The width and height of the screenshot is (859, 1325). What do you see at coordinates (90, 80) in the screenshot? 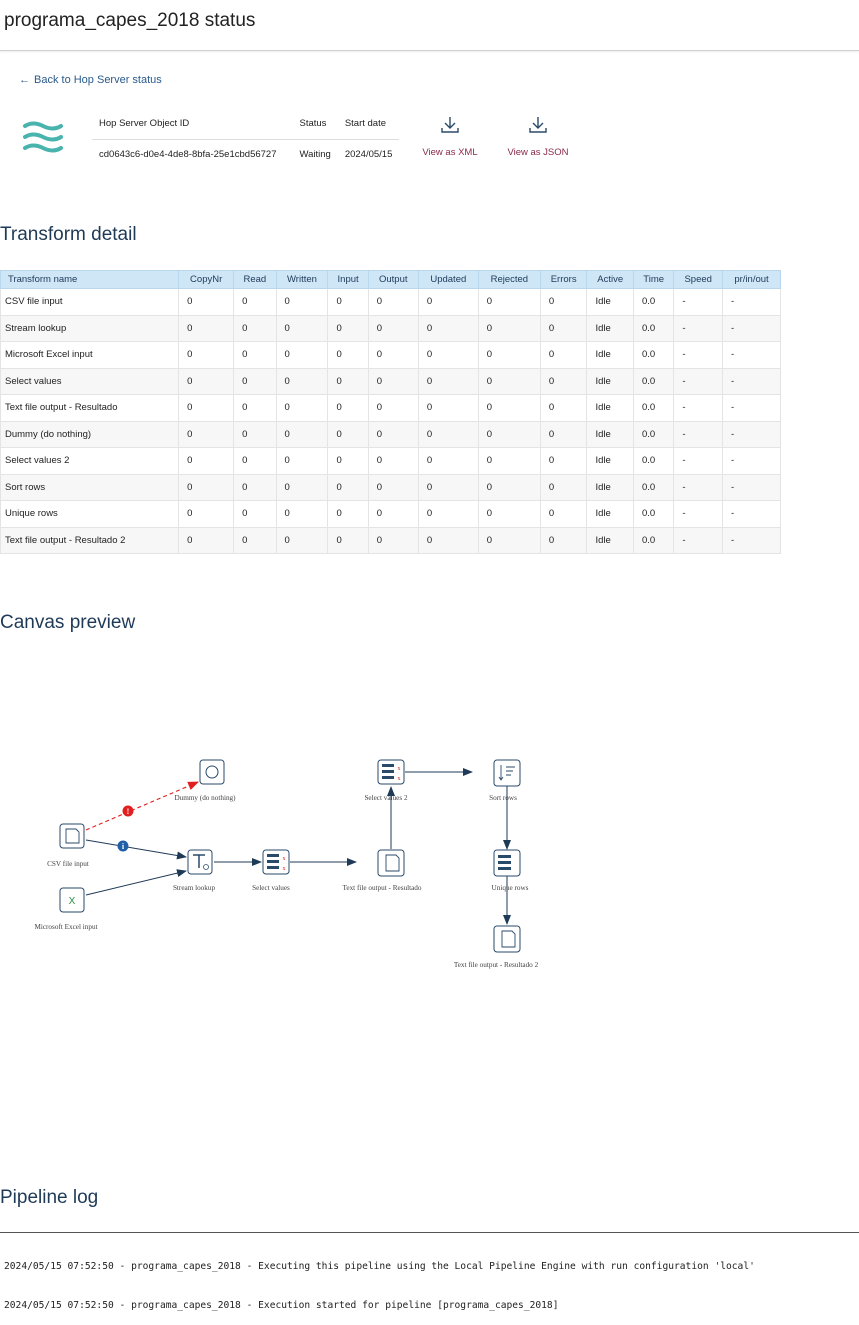
I see `back-to-server-status-link: ← Back to Hop Server status` at bounding box center [90, 80].